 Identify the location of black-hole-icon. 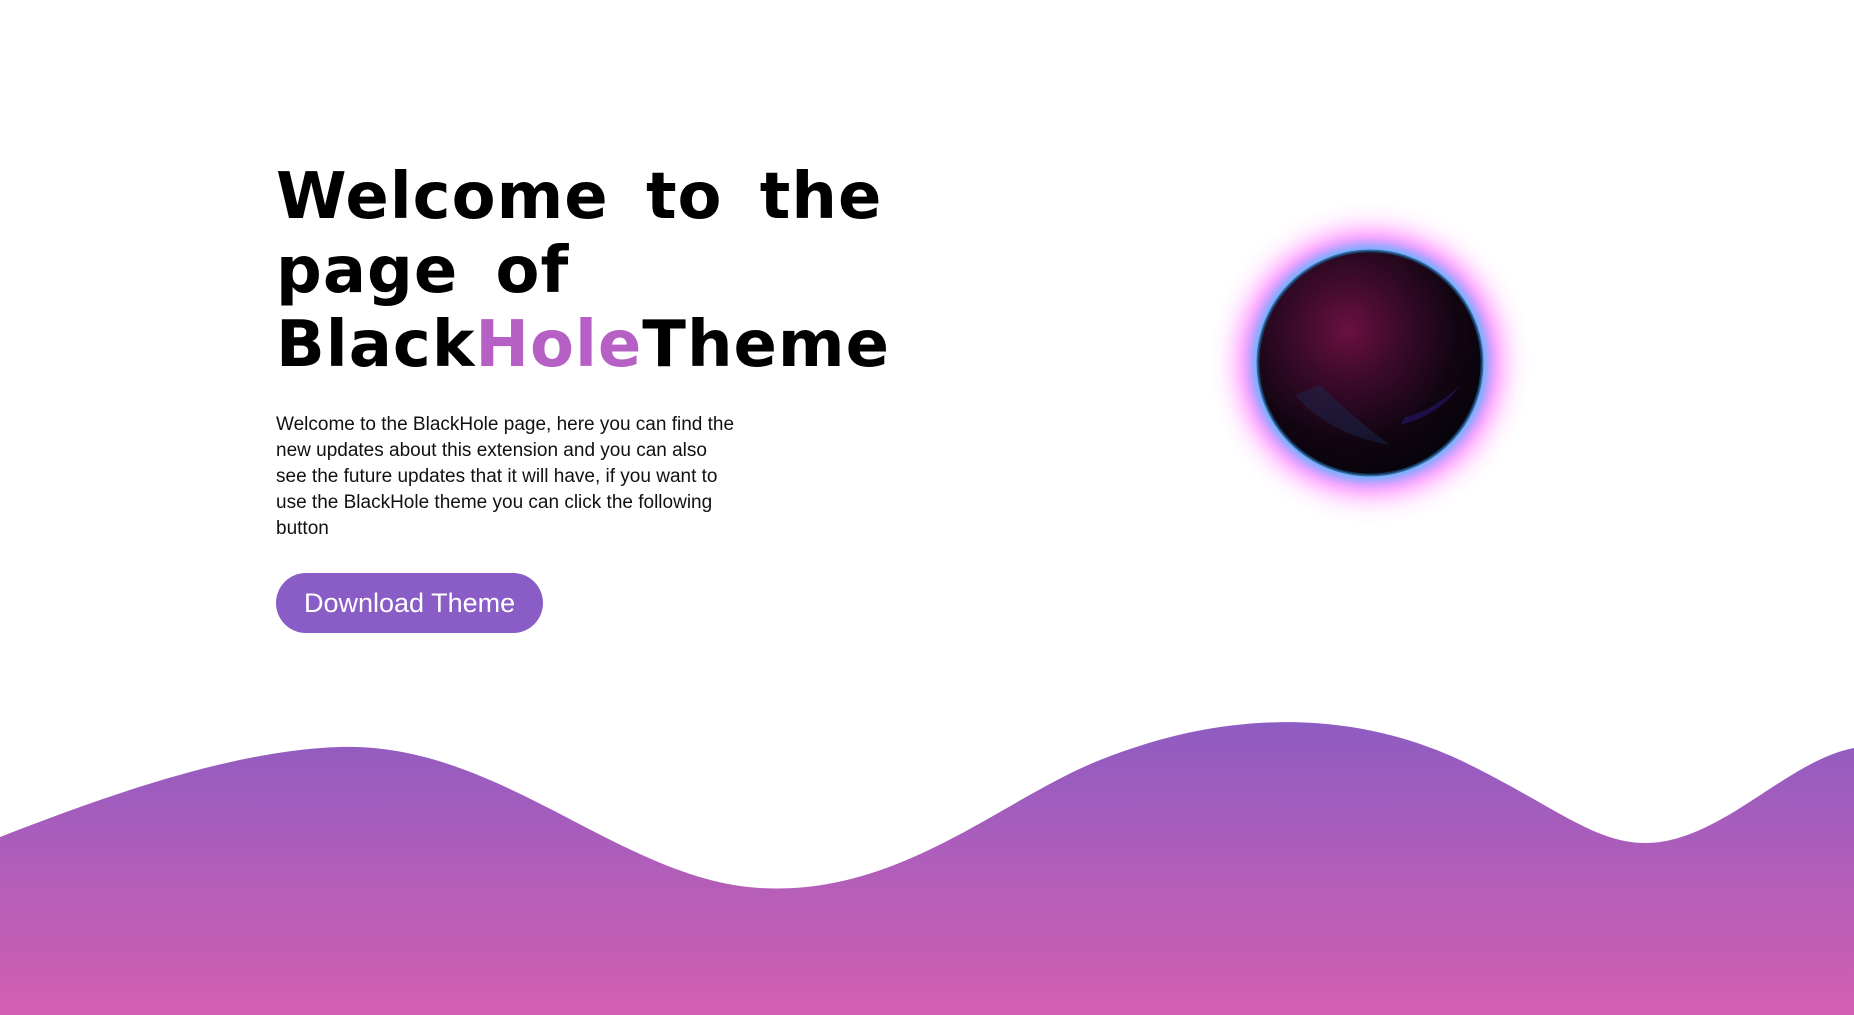
(1370, 365).